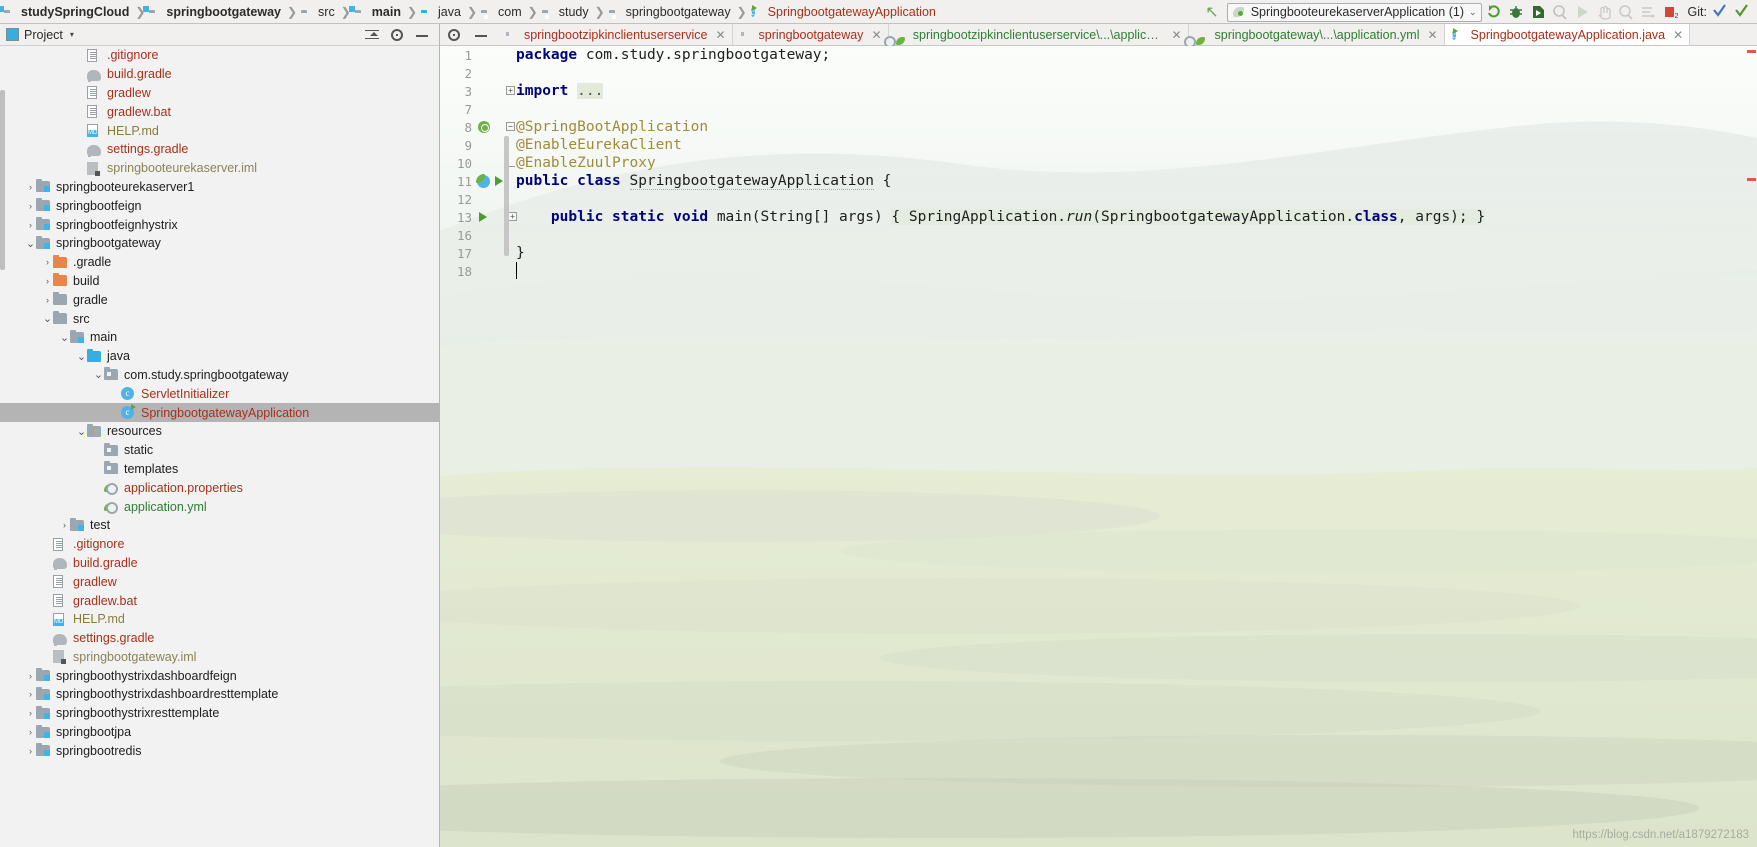 The height and width of the screenshot is (847, 1757). What do you see at coordinates (219, 657) in the screenshot?
I see `tree-item: ›springbootgateway.iml` at bounding box center [219, 657].